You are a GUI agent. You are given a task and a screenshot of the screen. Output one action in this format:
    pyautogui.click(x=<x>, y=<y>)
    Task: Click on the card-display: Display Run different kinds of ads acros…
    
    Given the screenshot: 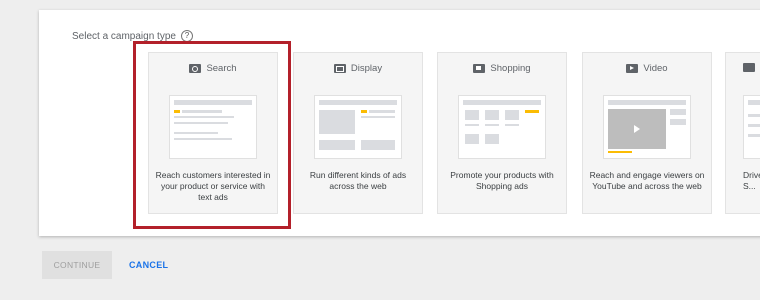 What is the action you would take?
    pyautogui.click(x=358, y=133)
    